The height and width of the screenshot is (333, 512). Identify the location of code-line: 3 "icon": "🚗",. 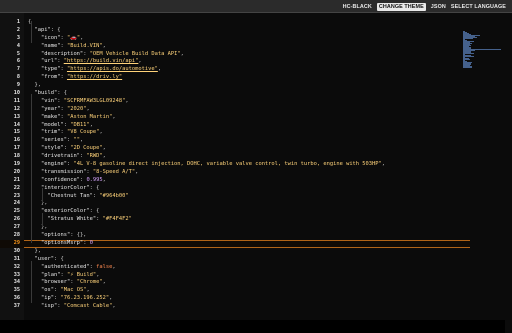
(235, 39).